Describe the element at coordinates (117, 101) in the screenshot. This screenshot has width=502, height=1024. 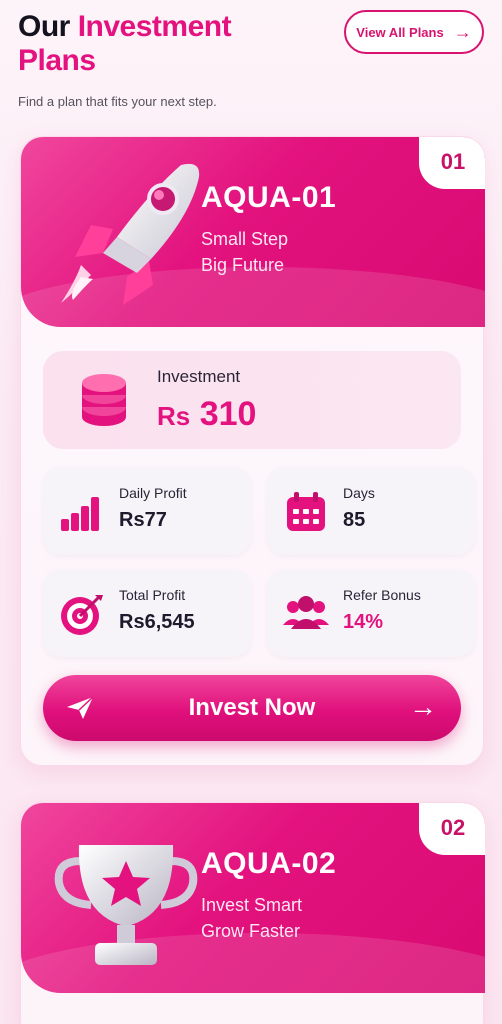
I see `page-subtitle: Find a plan that fits your next step.` at that location.